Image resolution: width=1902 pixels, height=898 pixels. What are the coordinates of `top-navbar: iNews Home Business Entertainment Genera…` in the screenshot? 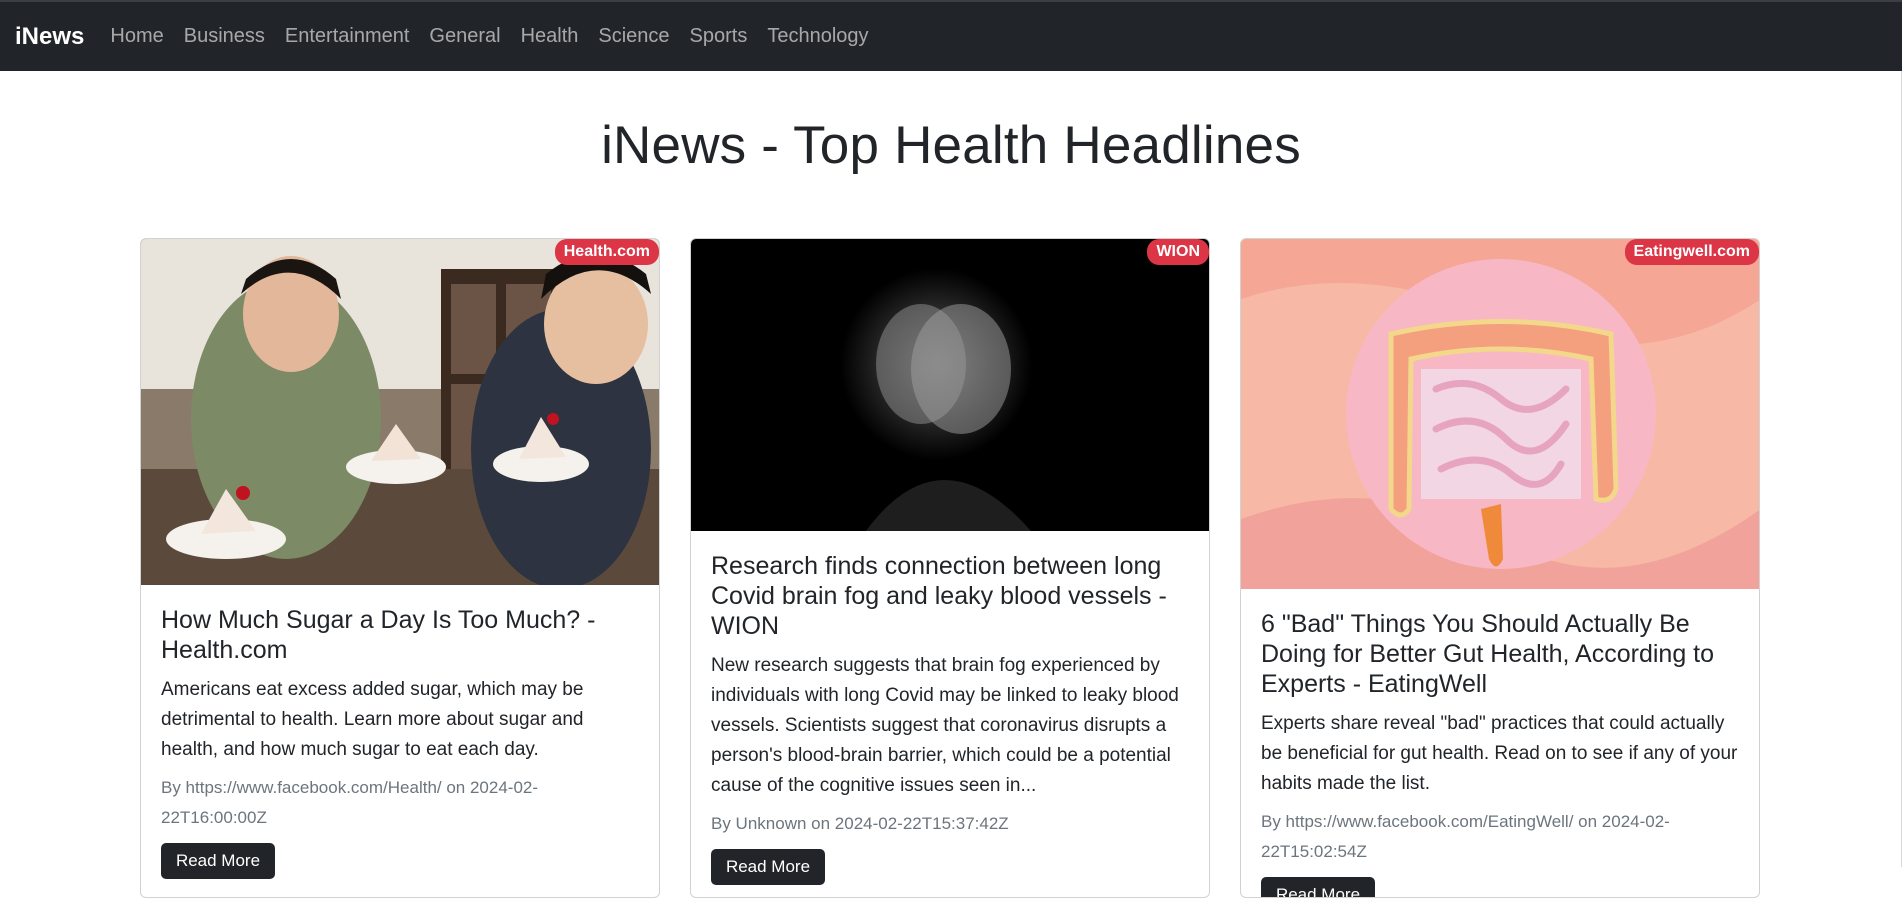 It's located at (951, 35).